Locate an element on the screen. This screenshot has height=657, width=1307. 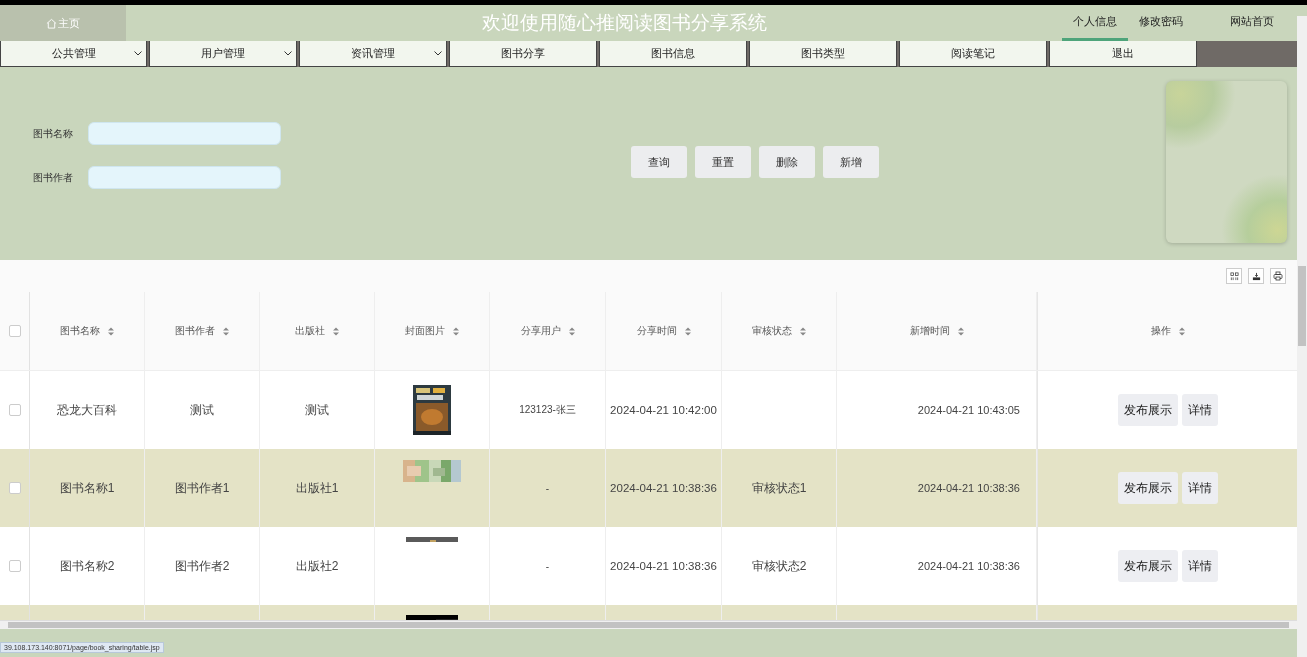
table-cell: 图书名称2 is located at coordinates (87, 566).